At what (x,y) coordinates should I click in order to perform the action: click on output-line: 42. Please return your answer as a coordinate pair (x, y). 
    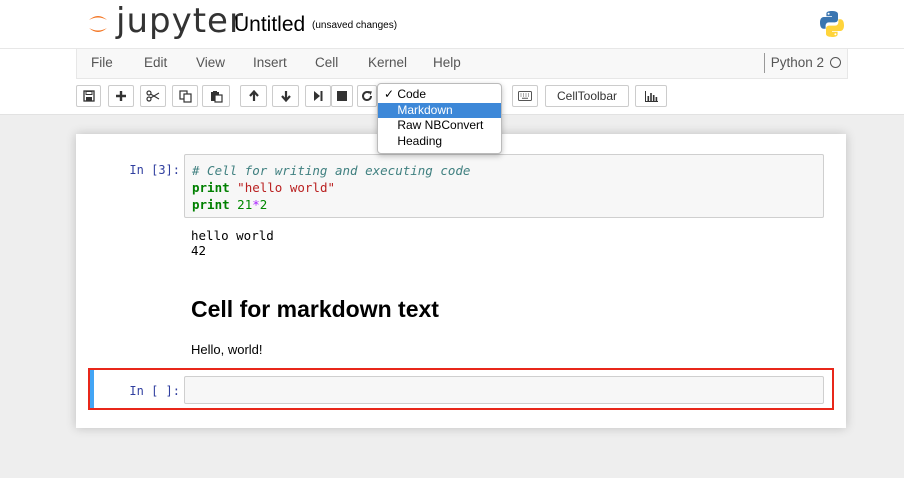
    Looking at the image, I should click on (199, 250).